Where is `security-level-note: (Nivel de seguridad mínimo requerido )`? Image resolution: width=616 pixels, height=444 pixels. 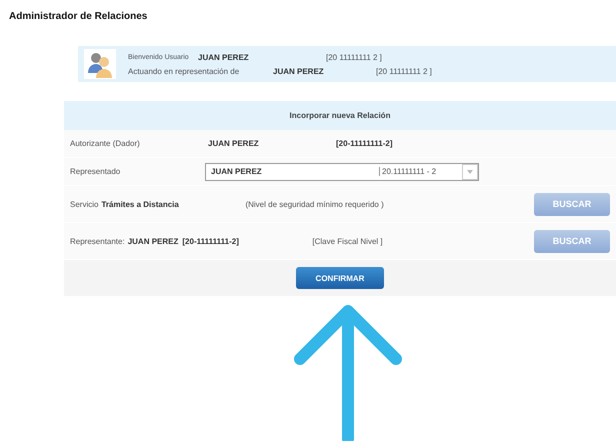 security-level-note: (Nivel de seguridad mínimo requerido ) is located at coordinates (314, 204).